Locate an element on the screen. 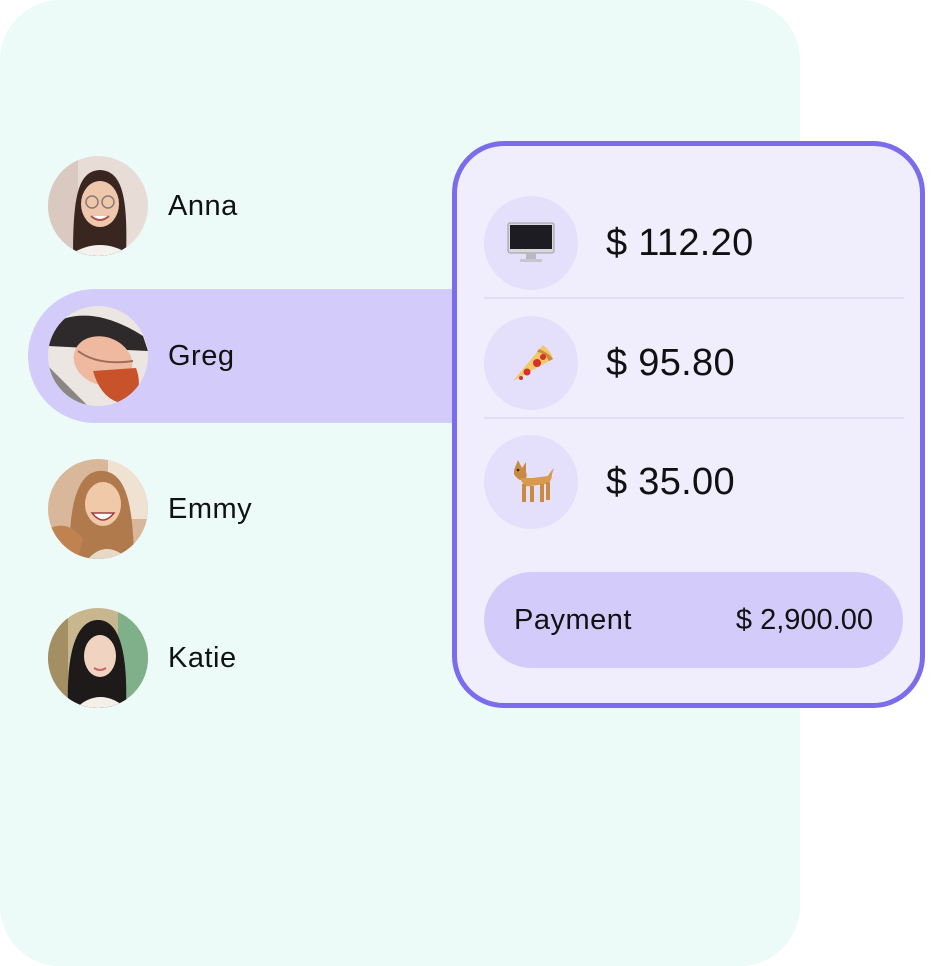  katie-avatar is located at coordinates (98, 658).